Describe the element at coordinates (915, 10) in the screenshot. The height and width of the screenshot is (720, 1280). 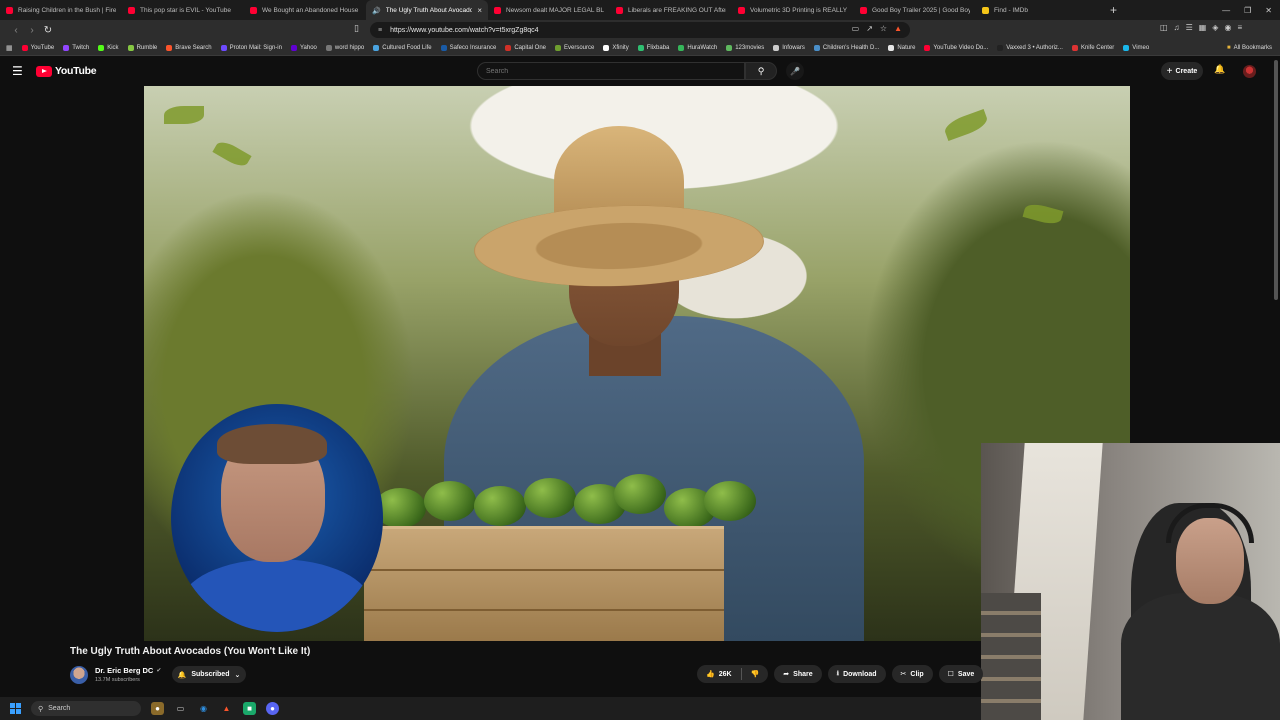
I see `browser-tab: Good Boy Trailer 2025 | Good Boy Tr` at that location.